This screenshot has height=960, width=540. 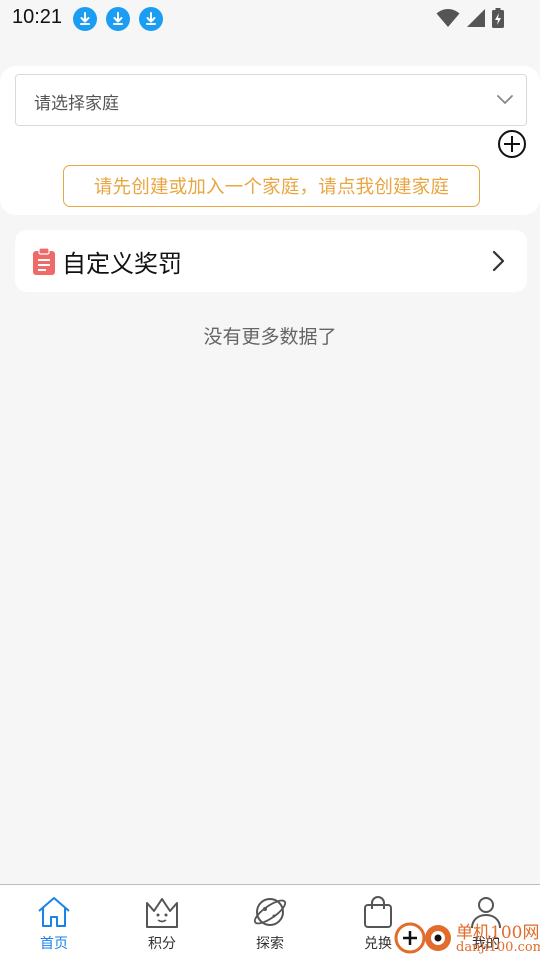 I want to click on custom-reward-item: 自定义奖罚, so click(x=271, y=261).